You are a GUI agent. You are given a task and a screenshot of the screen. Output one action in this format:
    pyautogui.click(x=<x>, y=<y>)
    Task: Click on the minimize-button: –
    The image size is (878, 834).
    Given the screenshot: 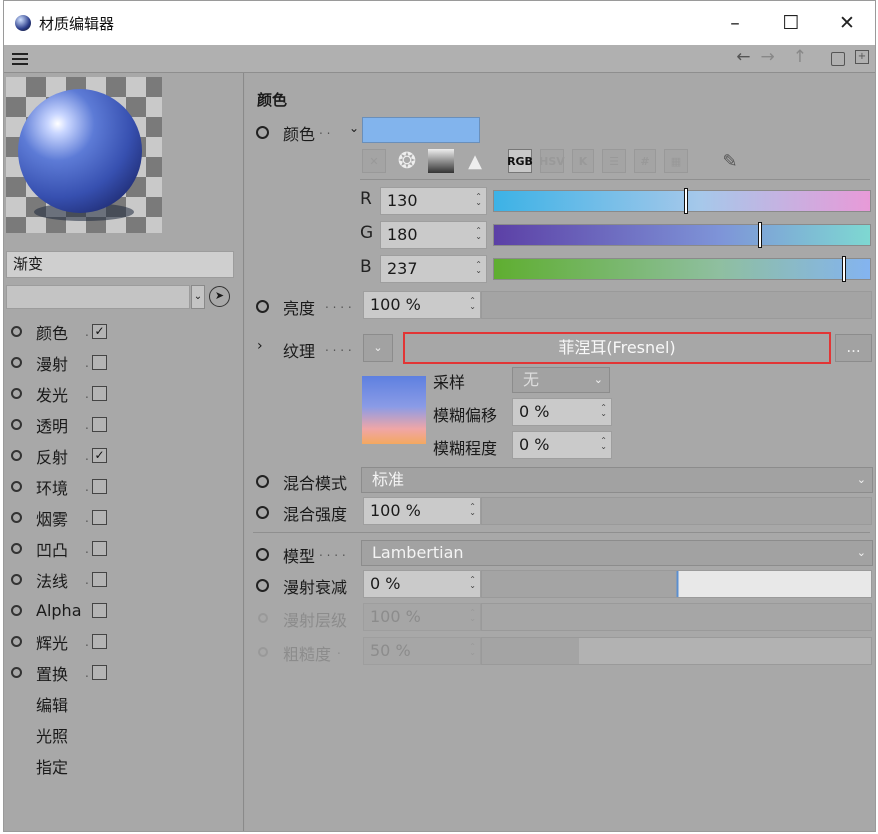 What is the action you would take?
    pyautogui.click(x=735, y=23)
    